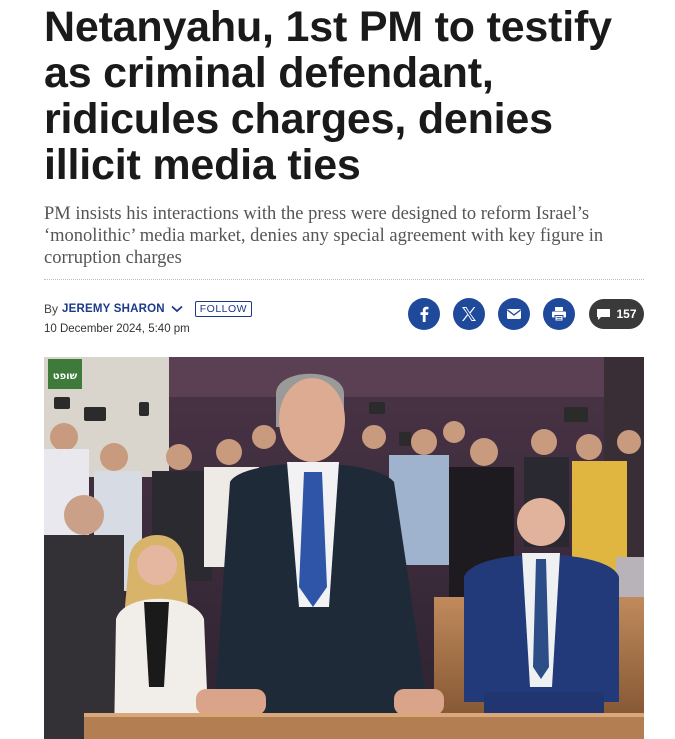  I want to click on byline: By JEREMY SHARON FOLLOW, so click(148, 309).